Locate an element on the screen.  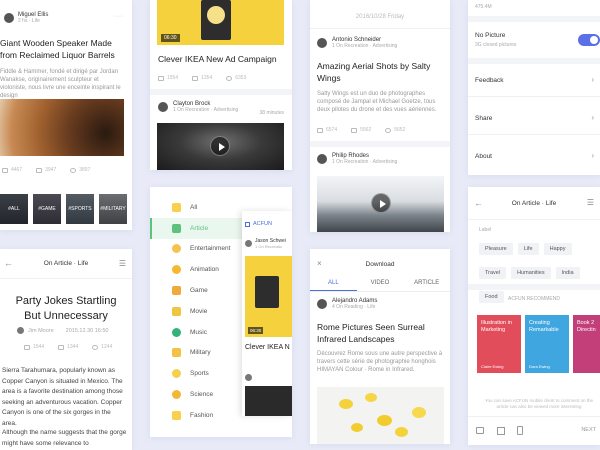
more-icon: ··· is located at coordinates (119, 16).